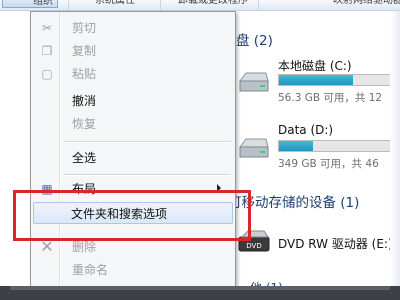  What do you see at coordinates (133, 158) in the screenshot?
I see `menu-item-select-all: 全选` at bounding box center [133, 158].